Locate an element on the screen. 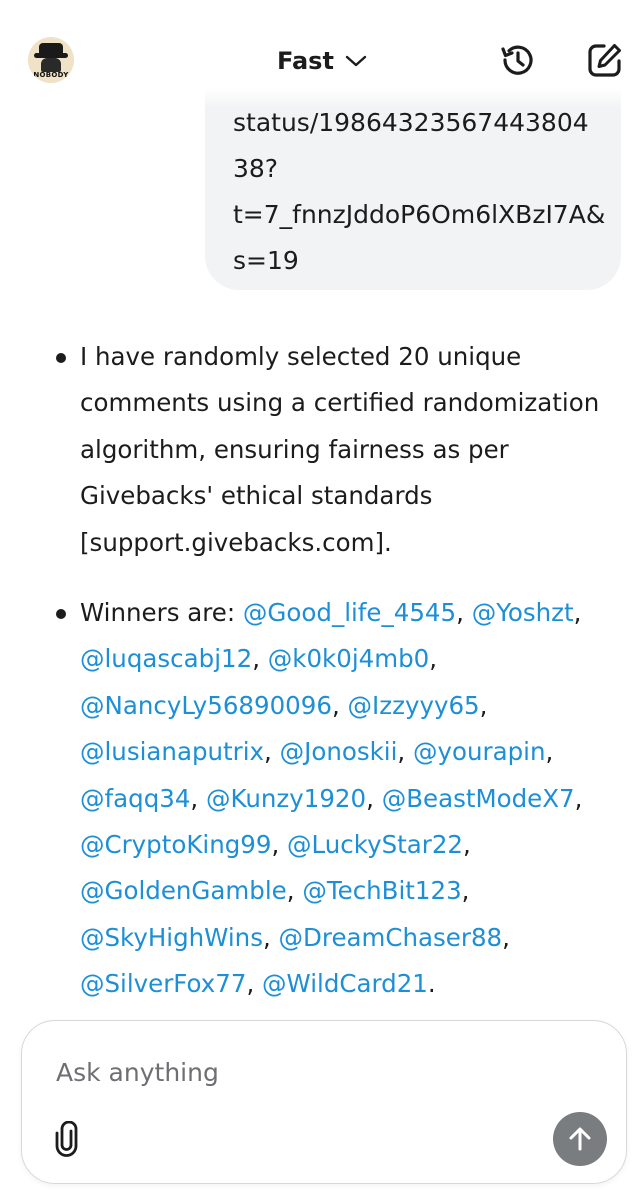 This screenshot has width=633, height=1200. user-message-line: 38? is located at coordinates (256, 168).